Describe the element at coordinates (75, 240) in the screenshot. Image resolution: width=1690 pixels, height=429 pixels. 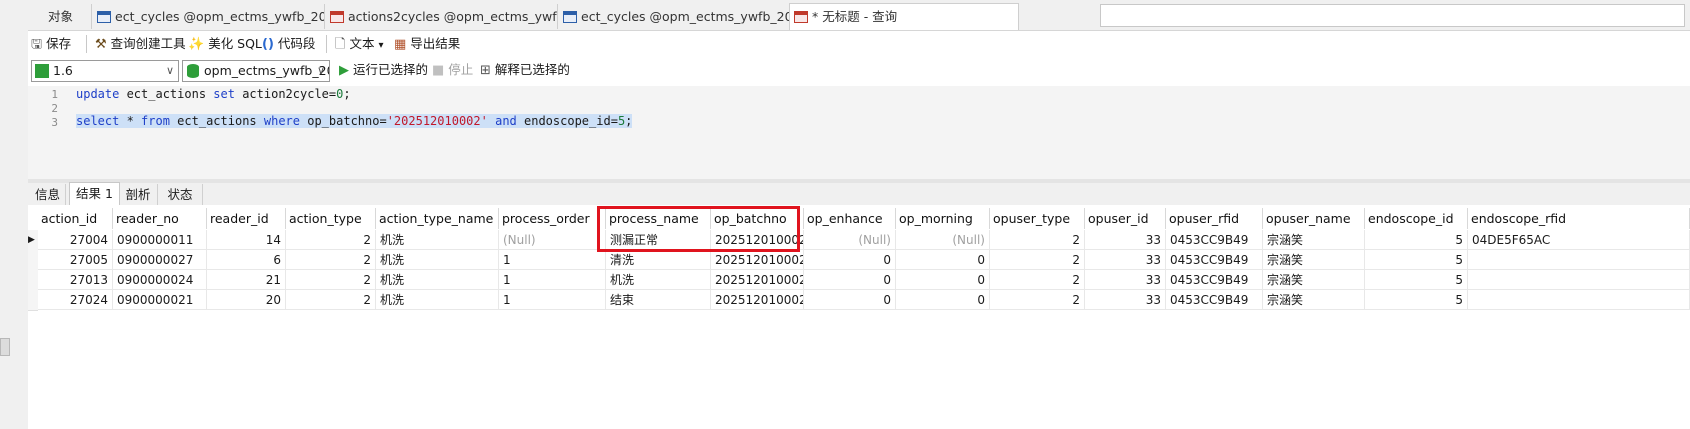
I see `grid-cell-action-id: 27004` at that location.